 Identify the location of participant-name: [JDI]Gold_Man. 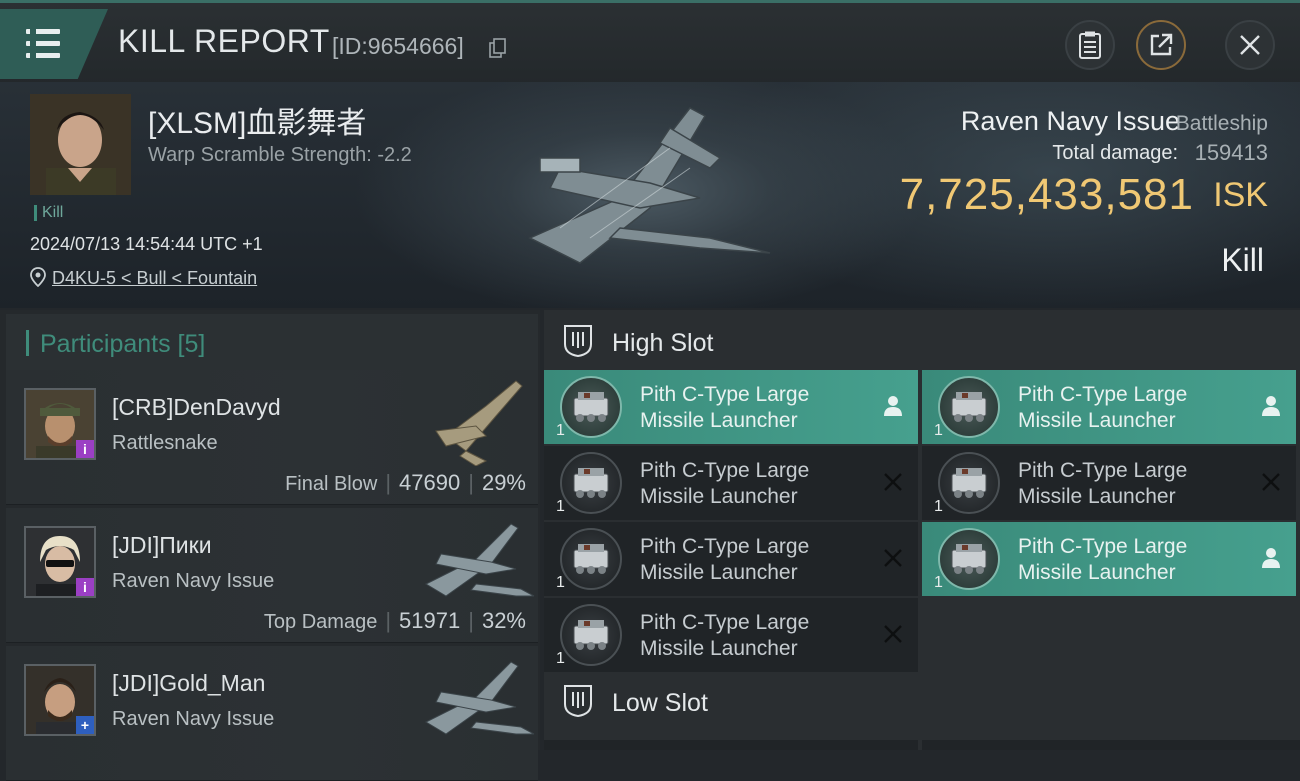
(188, 683).